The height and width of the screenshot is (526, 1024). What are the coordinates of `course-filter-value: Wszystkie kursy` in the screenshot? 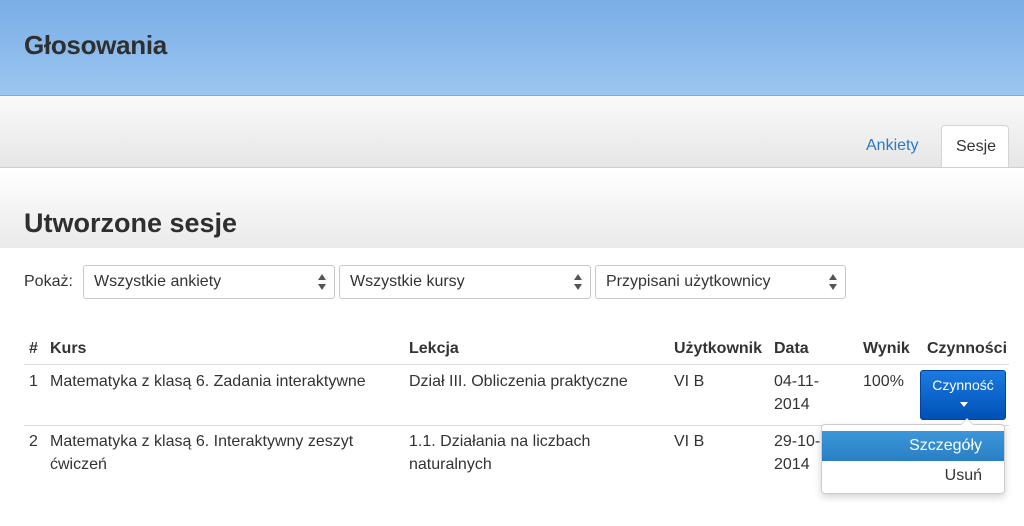 It's located at (407, 281).